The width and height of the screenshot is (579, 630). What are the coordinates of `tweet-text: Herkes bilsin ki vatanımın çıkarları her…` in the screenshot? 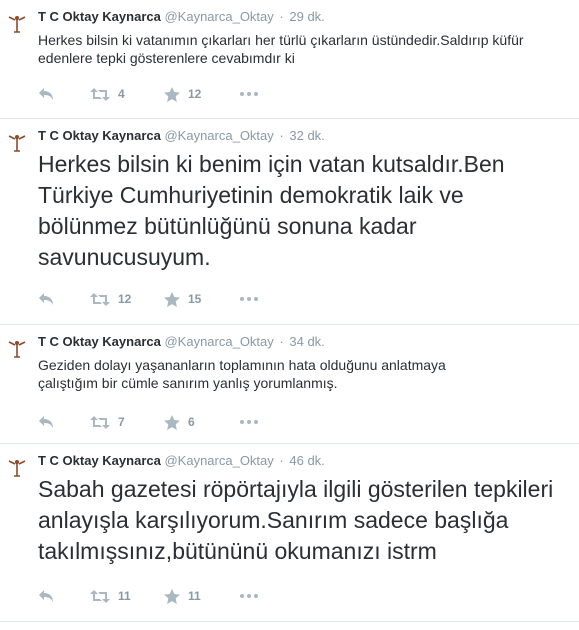 It's located at (281, 49).